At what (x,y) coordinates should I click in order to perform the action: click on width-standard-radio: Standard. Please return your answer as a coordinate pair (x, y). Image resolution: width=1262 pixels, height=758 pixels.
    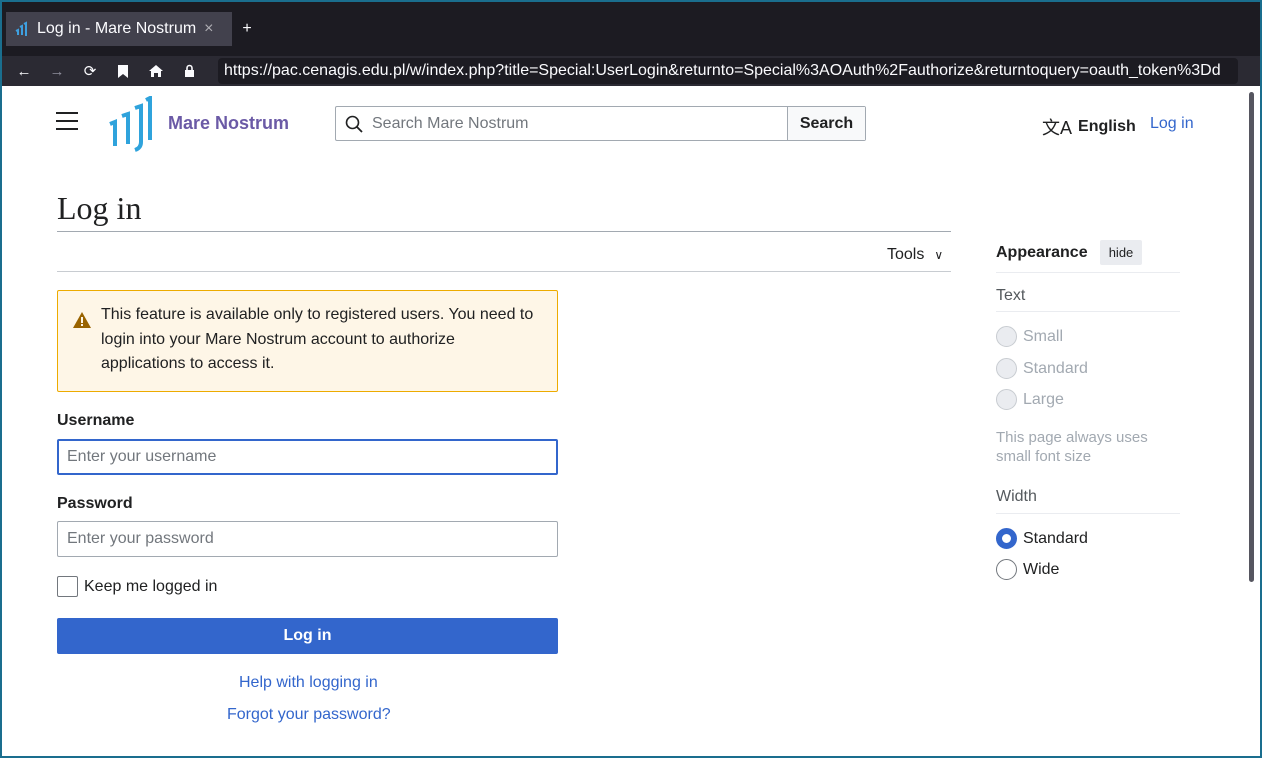
    Looking at the image, I should click on (1042, 538).